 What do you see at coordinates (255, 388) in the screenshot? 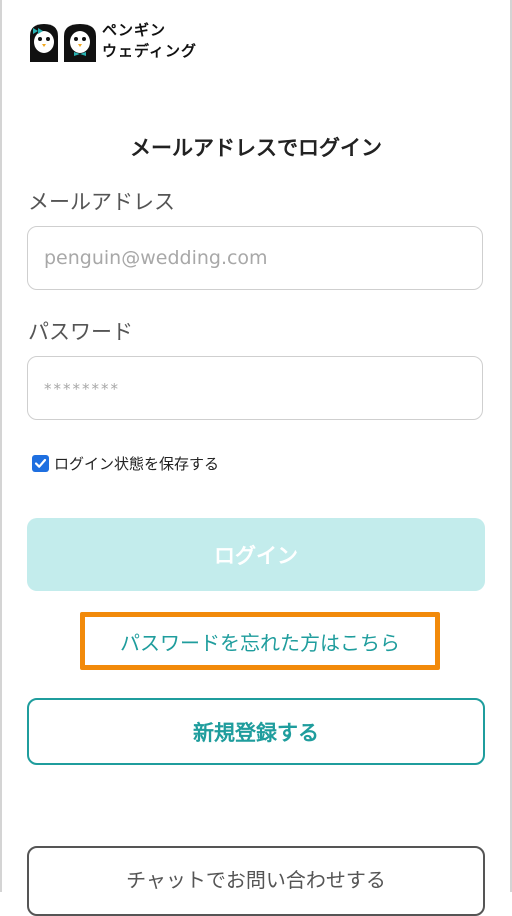
I see `password-input` at bounding box center [255, 388].